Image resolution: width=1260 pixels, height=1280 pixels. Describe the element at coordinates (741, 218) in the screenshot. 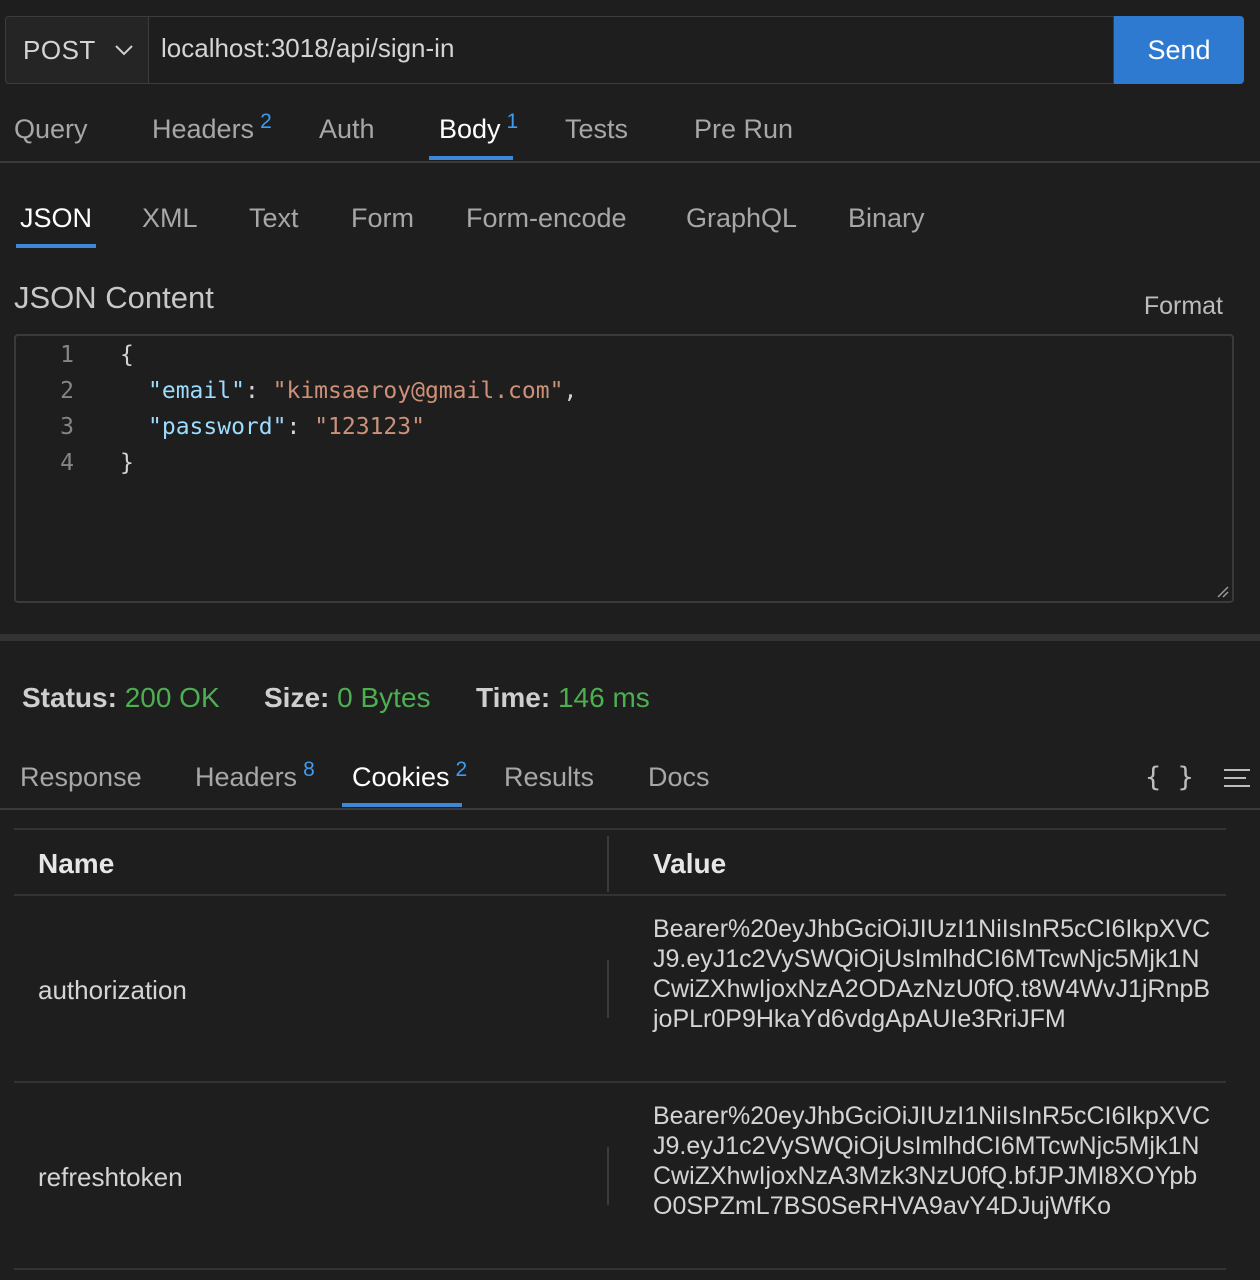

I see `tab-graphql: GraphQL` at that location.